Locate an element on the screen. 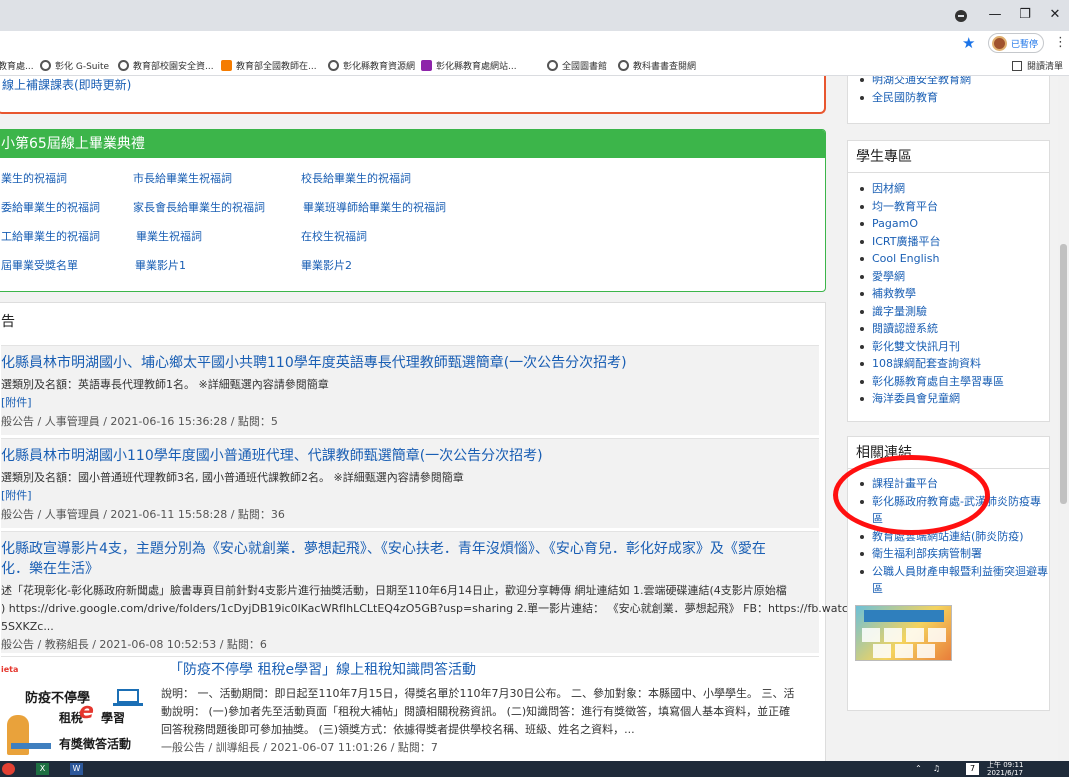 The height and width of the screenshot is (777, 1069). tab-search-icon is located at coordinates (961, 16).